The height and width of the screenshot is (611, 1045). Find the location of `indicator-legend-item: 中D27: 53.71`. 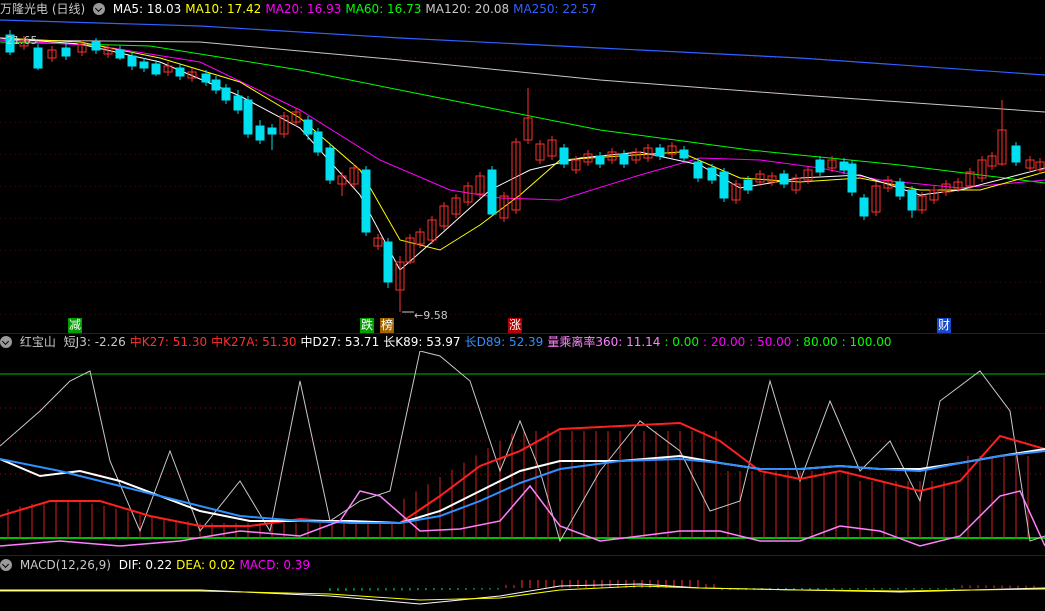

indicator-legend-item: 中D27: 53.71 is located at coordinates (340, 342).